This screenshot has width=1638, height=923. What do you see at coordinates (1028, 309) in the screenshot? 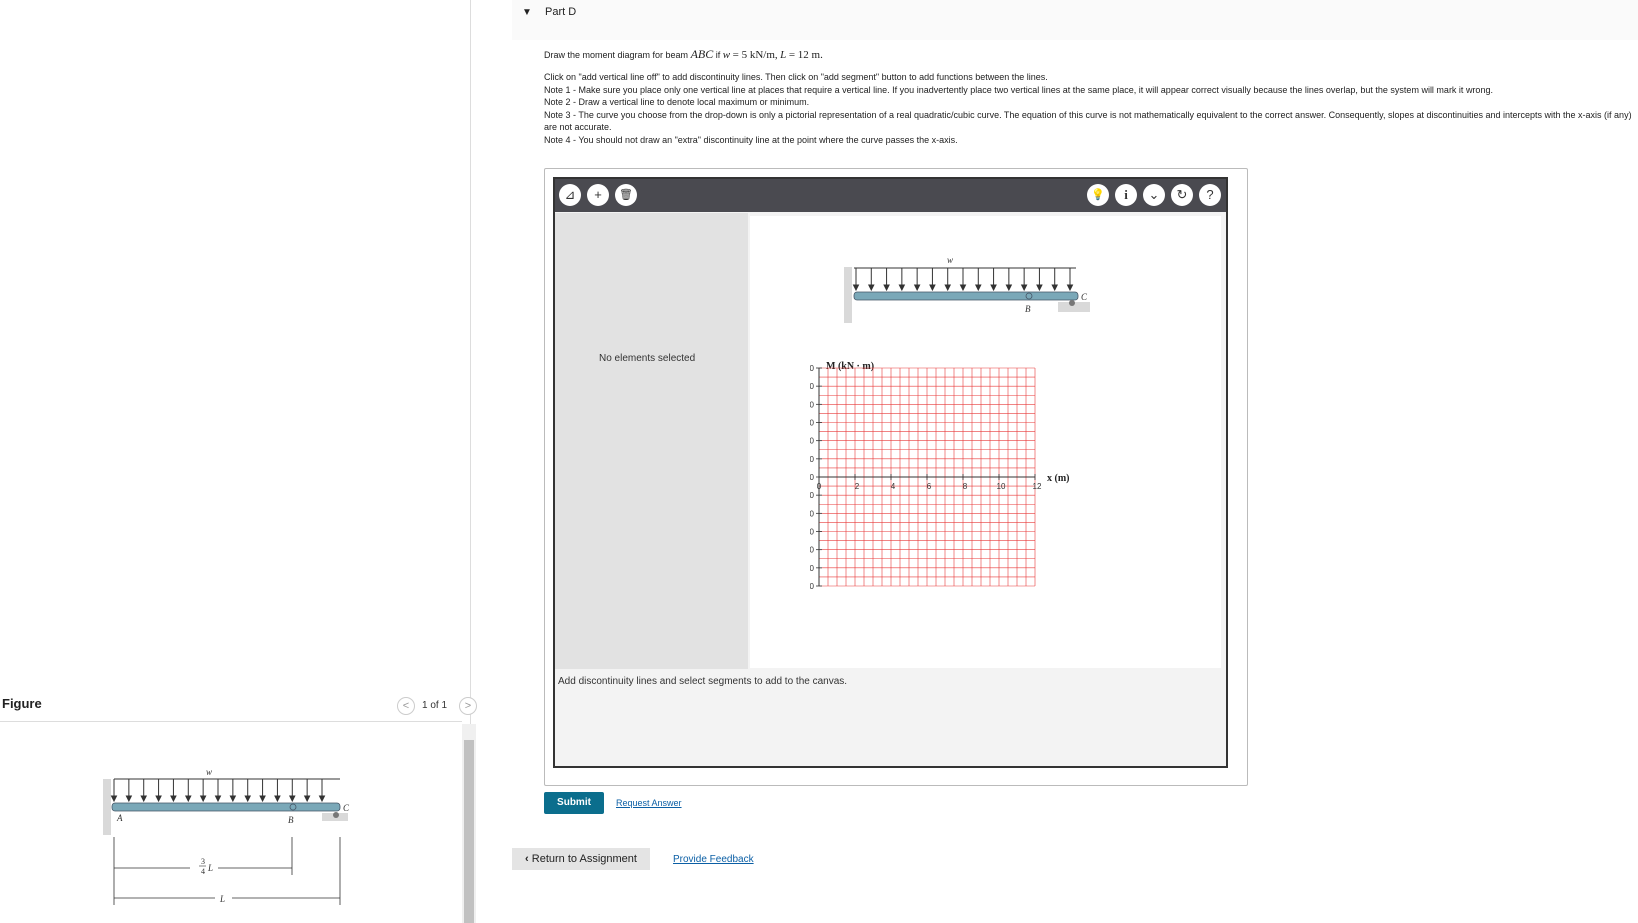
I see `canvas-point-label-b: B` at bounding box center [1028, 309].